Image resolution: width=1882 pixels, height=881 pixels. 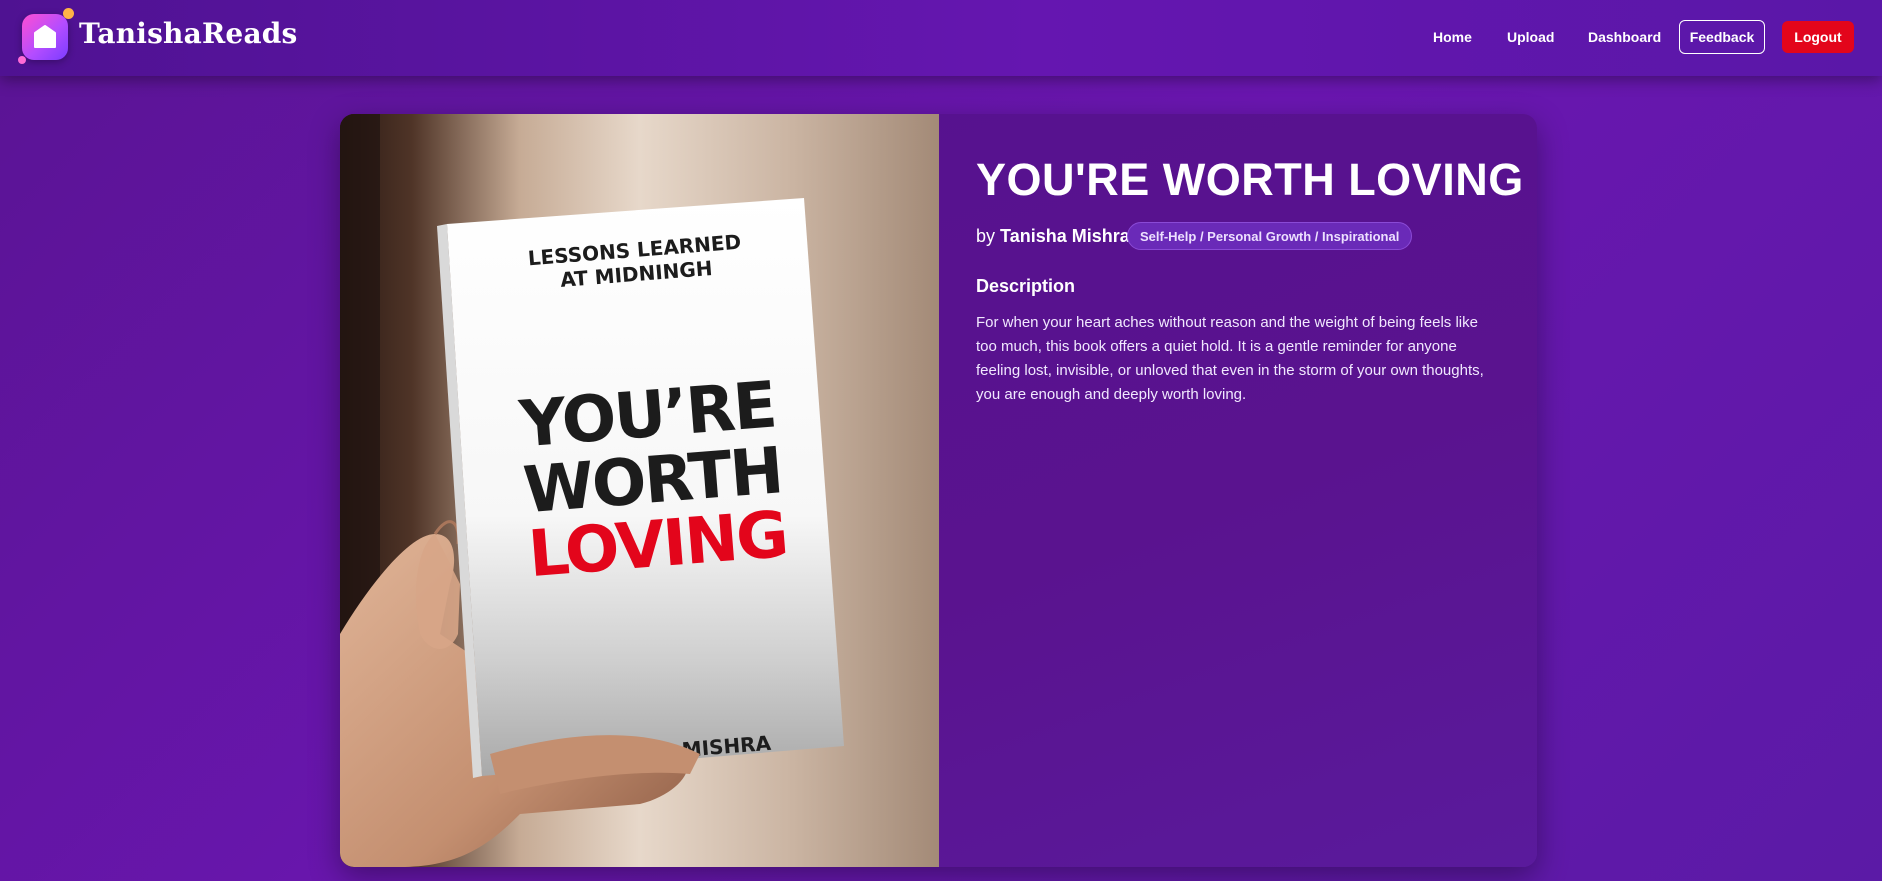 I want to click on description-heading: Description, so click(x=1026, y=286).